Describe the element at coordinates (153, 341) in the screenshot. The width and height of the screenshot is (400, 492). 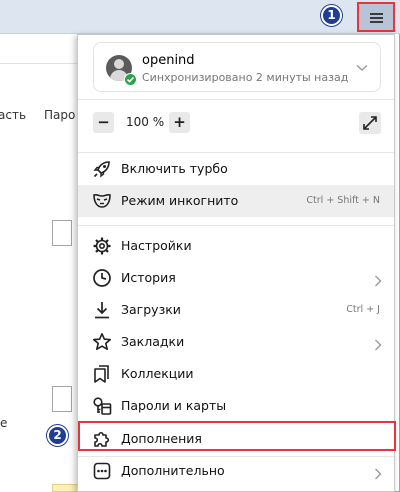
I see `menu-item-label: Закладки` at that location.